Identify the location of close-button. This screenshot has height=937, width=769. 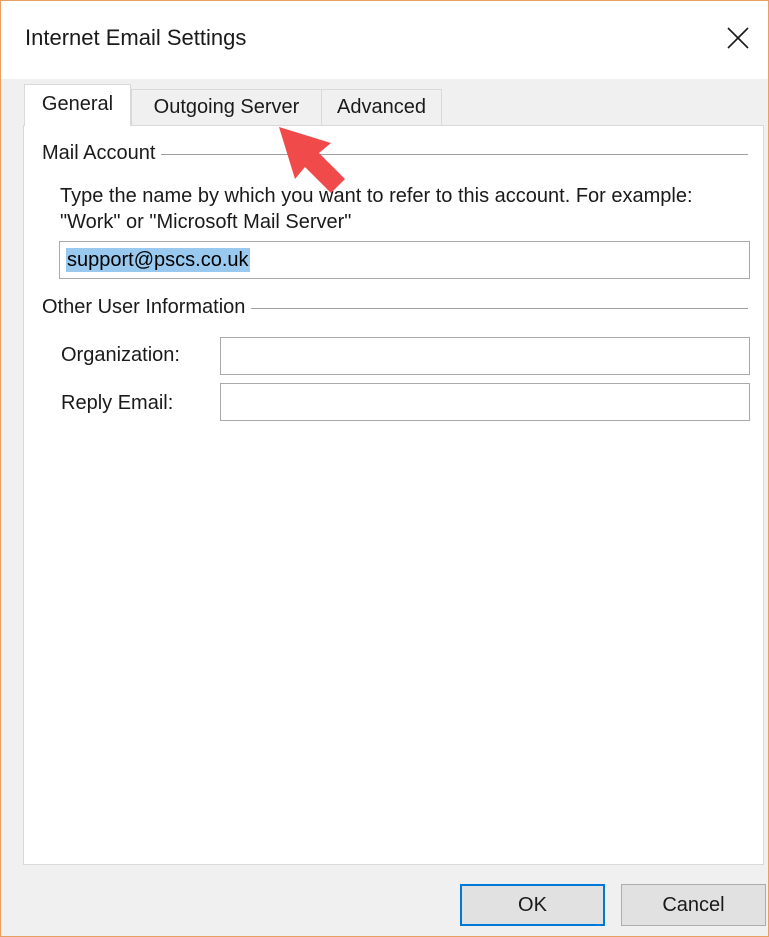
(740, 37).